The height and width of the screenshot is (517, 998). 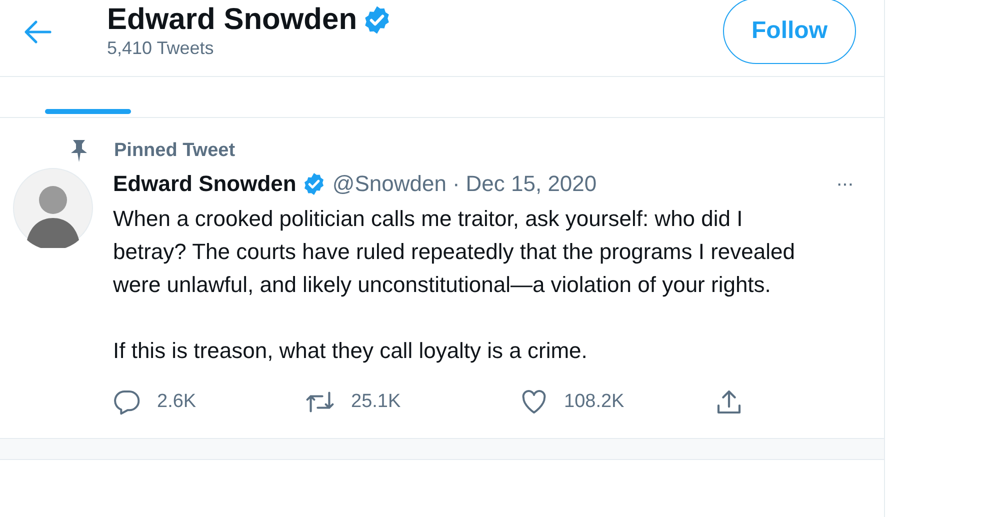 I want to click on verified-badge-icon, so click(x=314, y=184).